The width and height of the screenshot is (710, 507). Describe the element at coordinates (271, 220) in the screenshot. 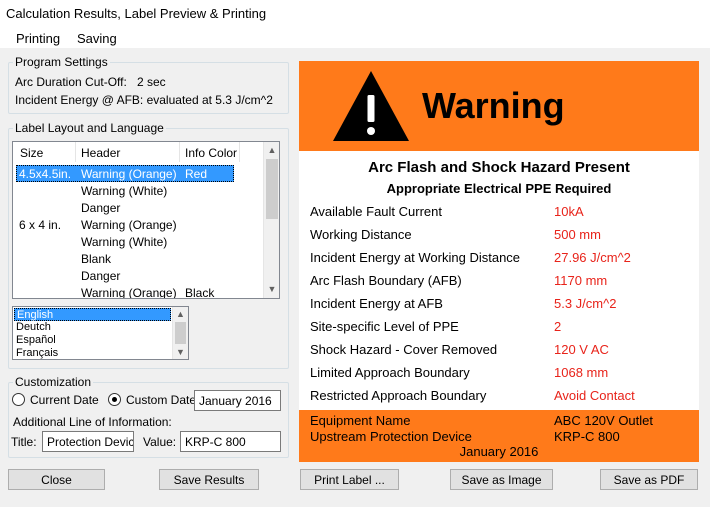

I see `listview-scrollbar: ▲ ▼` at that location.